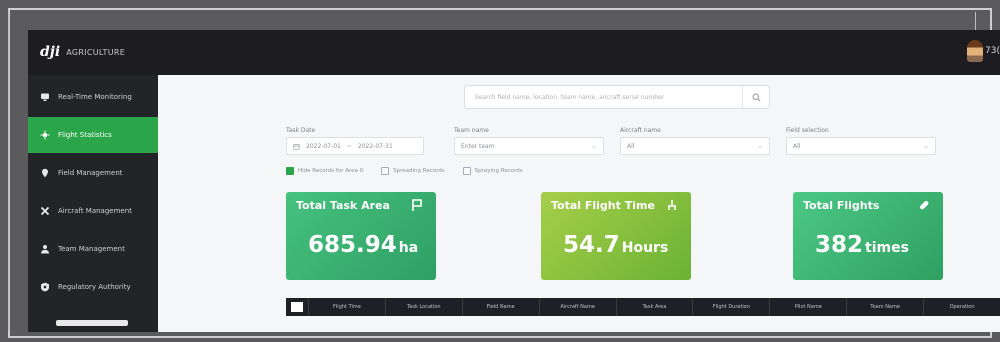 The width and height of the screenshot is (1000, 342). Describe the element at coordinates (45, 287) in the screenshot. I see `shield-icon` at that location.